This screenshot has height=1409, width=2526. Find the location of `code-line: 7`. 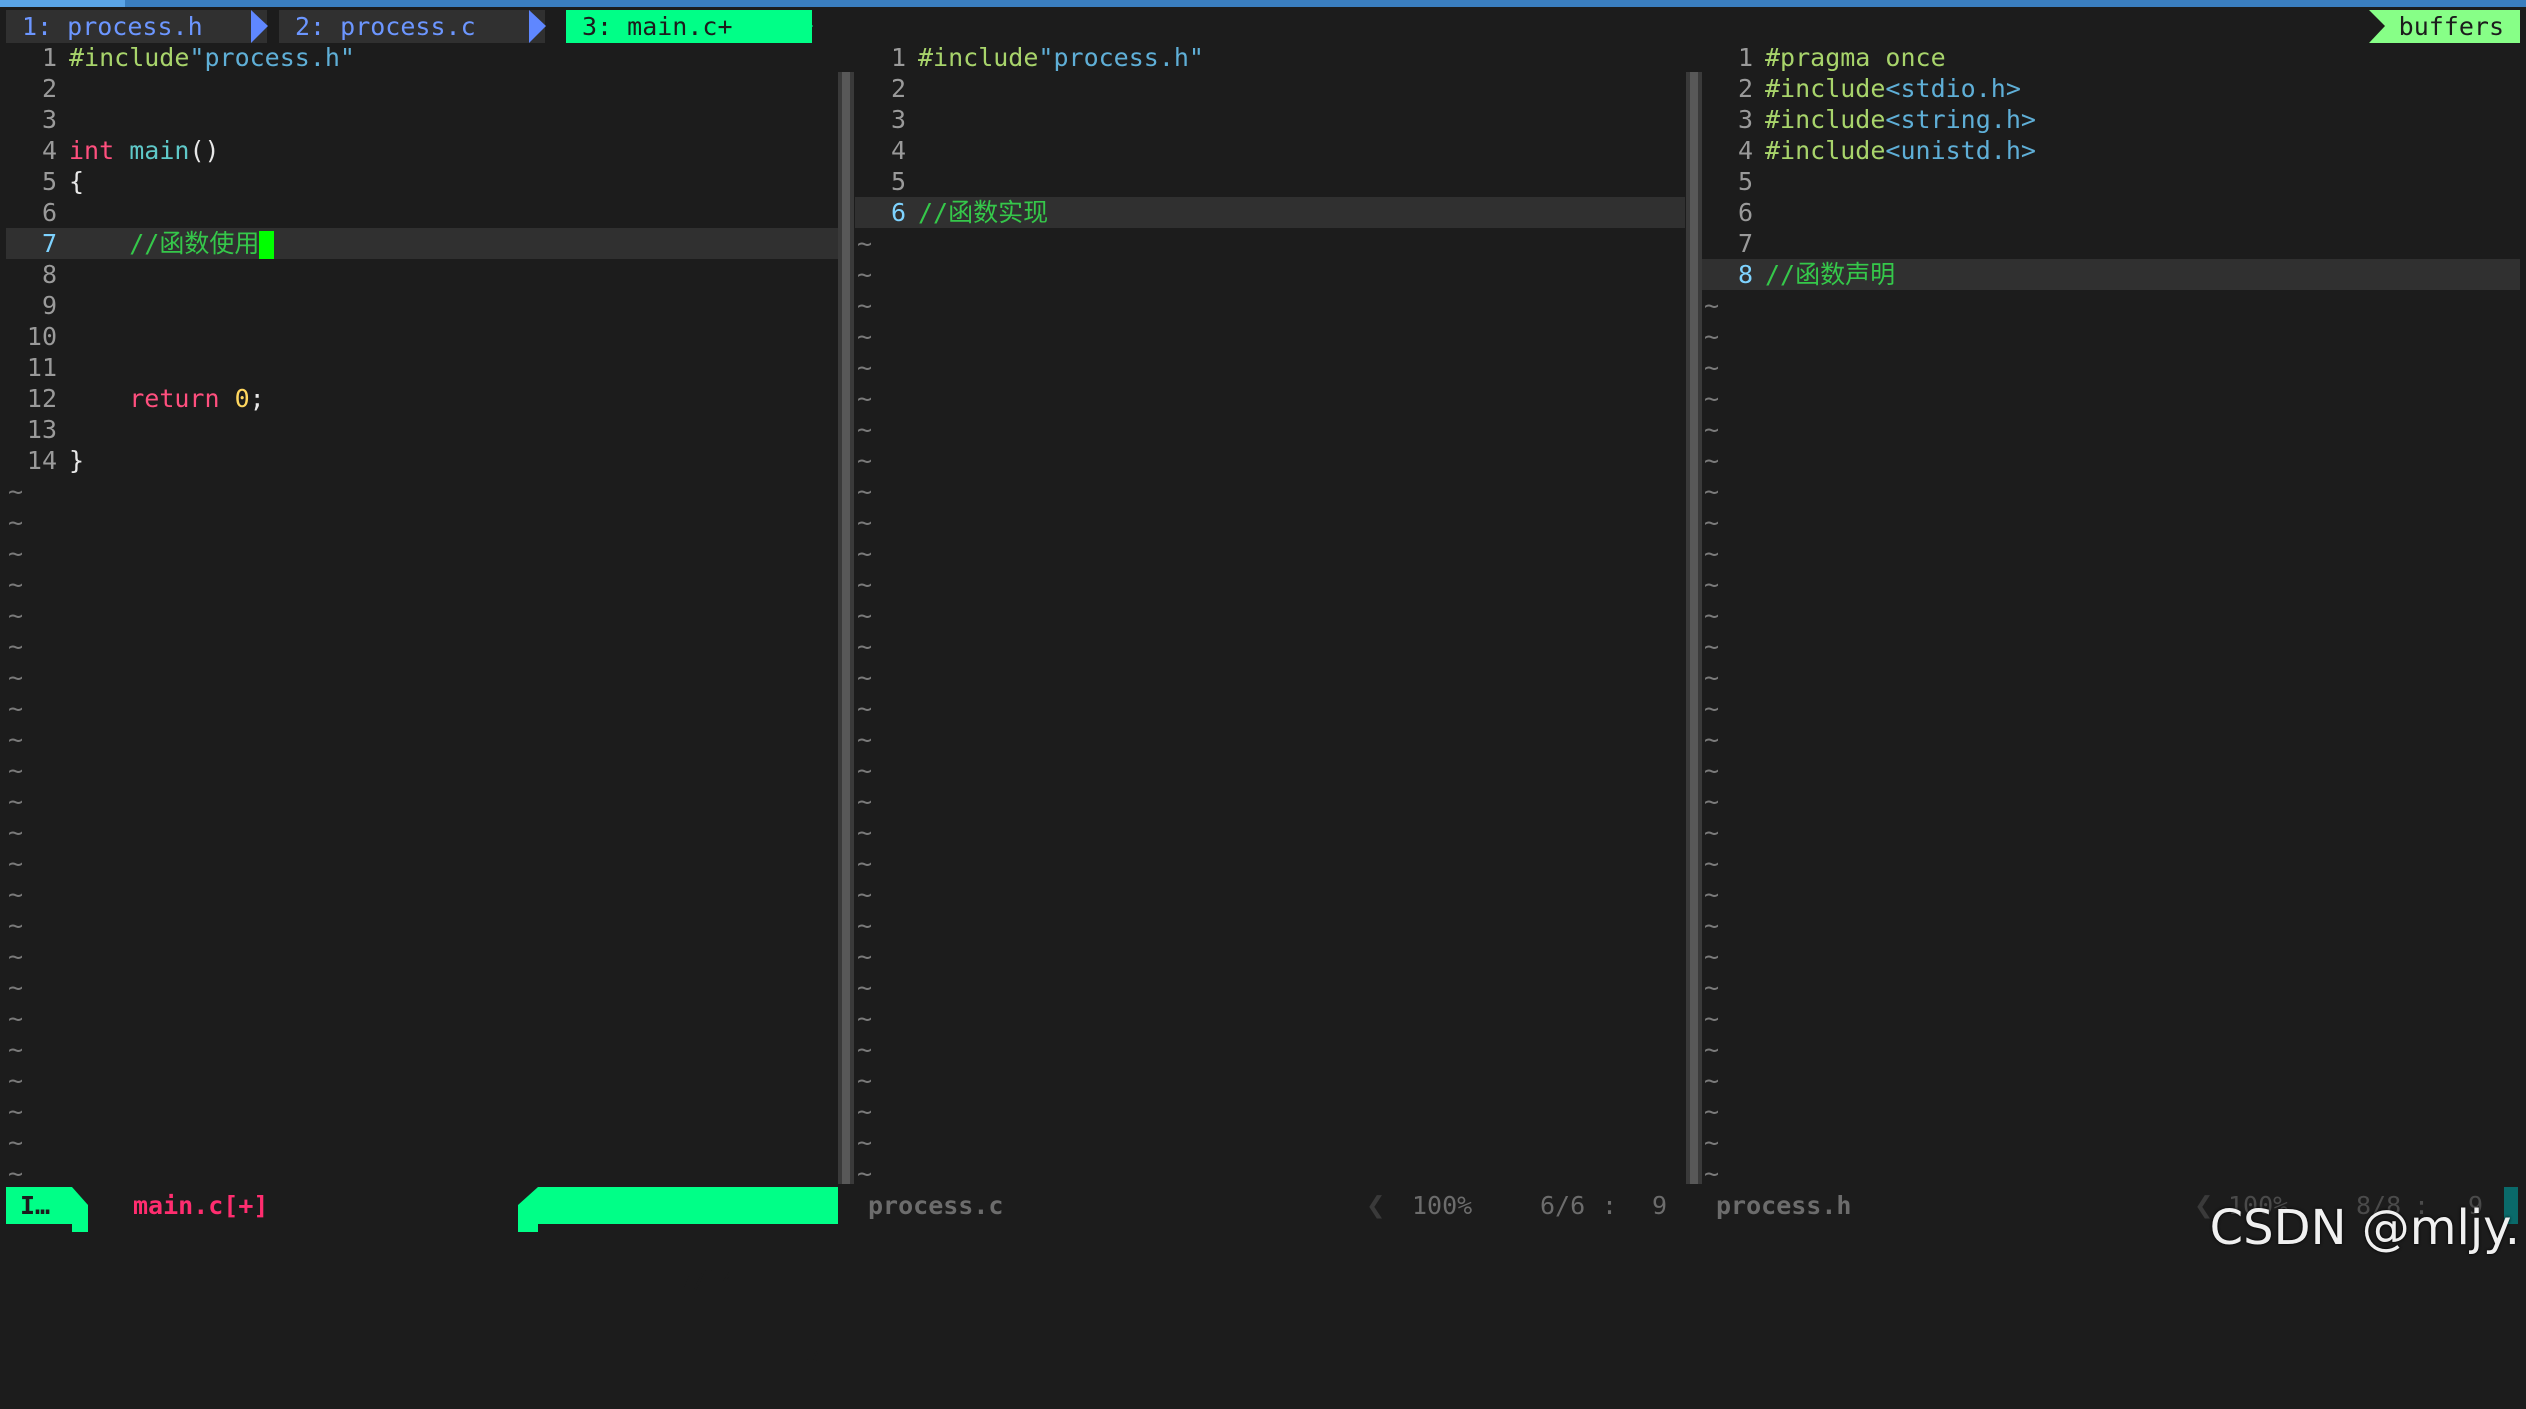

code-line: 7 is located at coordinates (2111, 243).